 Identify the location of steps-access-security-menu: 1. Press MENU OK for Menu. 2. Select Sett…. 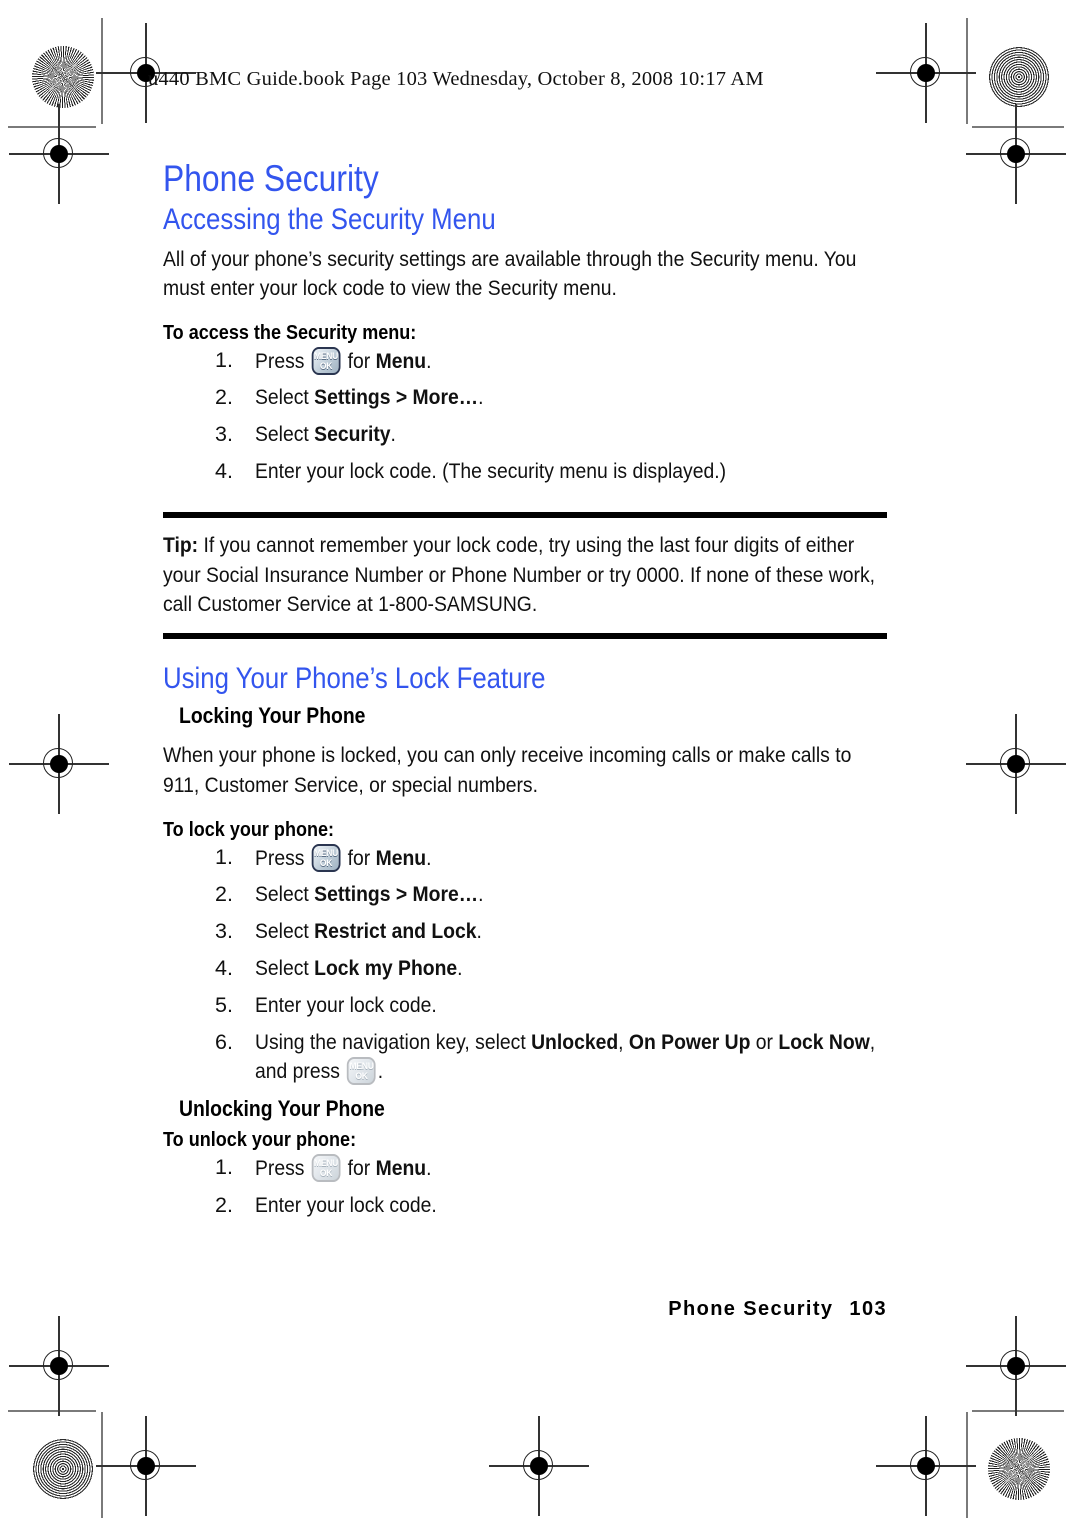
(525, 416).